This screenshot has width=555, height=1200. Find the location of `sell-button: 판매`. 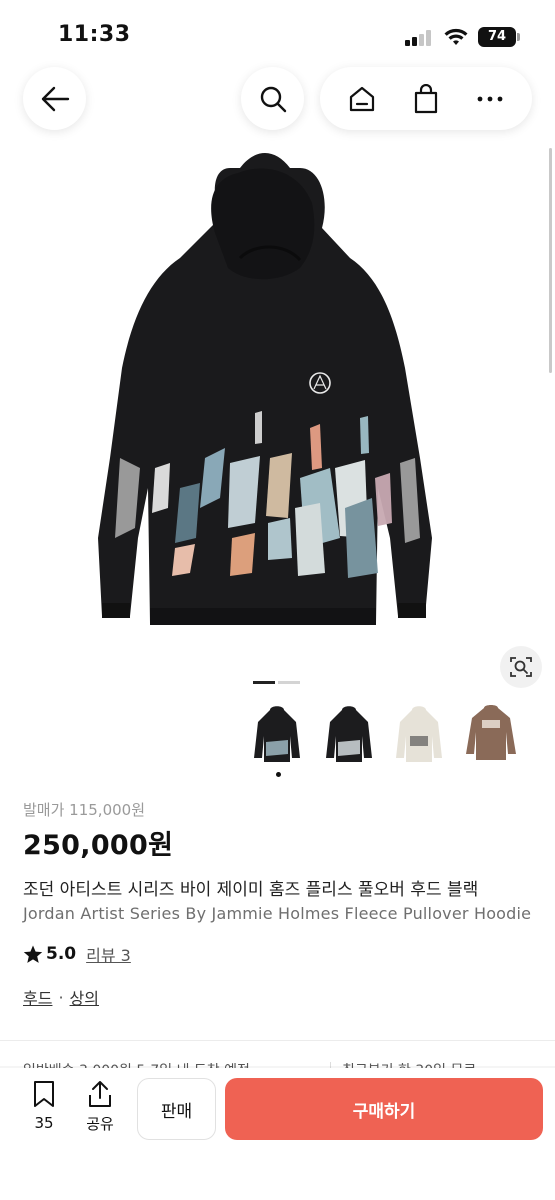

sell-button: 판매 is located at coordinates (176, 1109).